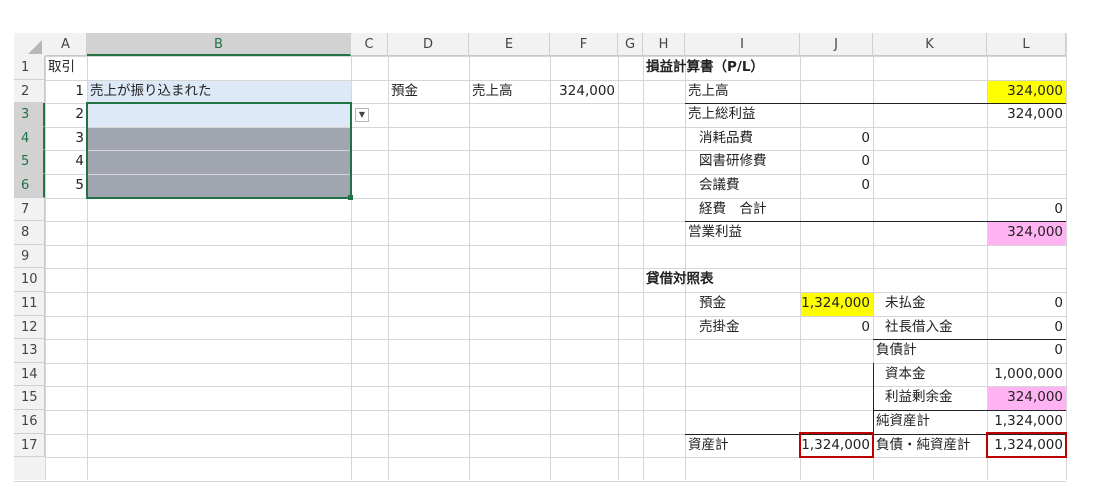 The width and height of the screenshot is (1094, 482). I want to click on cell-a4: 3, so click(66, 139).